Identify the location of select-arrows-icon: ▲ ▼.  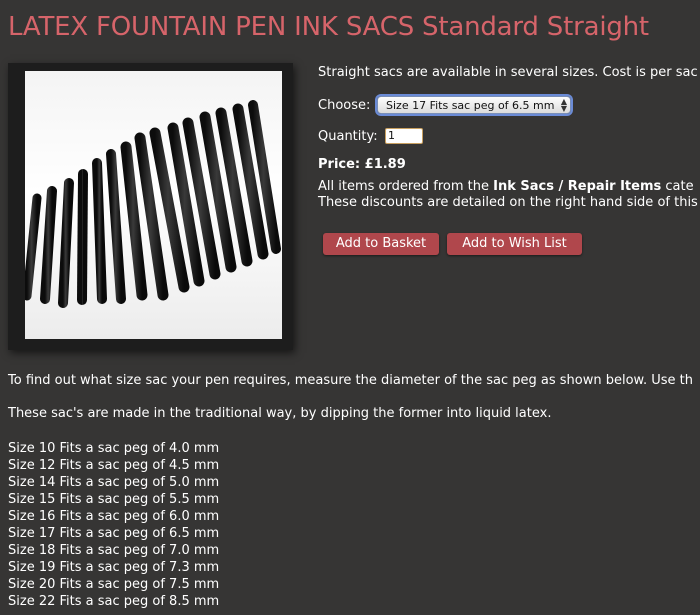
(563, 105).